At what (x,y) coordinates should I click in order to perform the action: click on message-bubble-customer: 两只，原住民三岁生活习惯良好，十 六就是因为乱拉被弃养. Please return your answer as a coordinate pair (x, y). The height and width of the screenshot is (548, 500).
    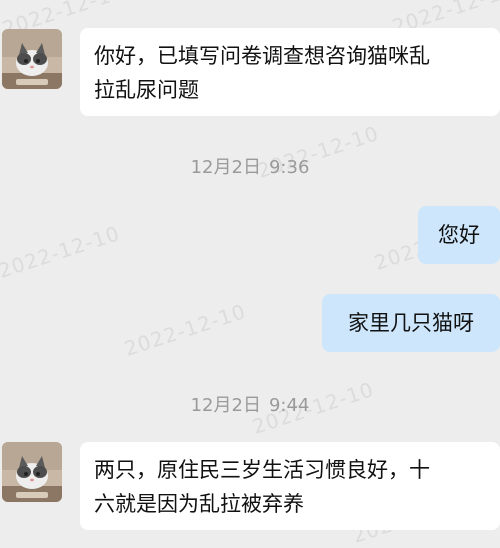
    Looking at the image, I should click on (290, 486).